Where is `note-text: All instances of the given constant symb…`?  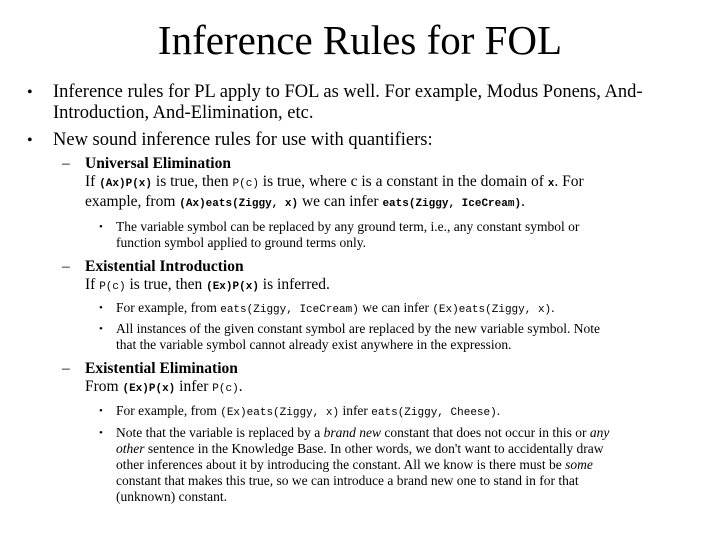 note-text: All instances of the given constant symb… is located at coordinates (358, 336).